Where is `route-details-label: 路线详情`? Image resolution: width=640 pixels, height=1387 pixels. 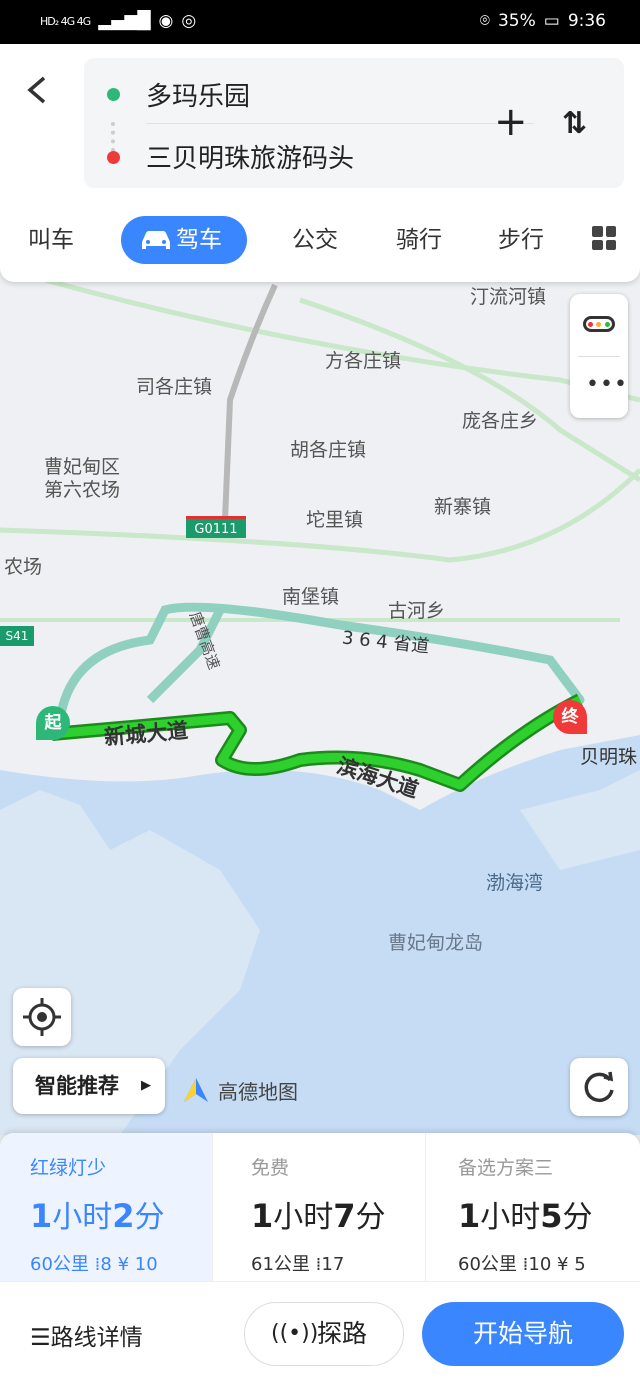 route-details-label: 路线详情 is located at coordinates (96, 1338).